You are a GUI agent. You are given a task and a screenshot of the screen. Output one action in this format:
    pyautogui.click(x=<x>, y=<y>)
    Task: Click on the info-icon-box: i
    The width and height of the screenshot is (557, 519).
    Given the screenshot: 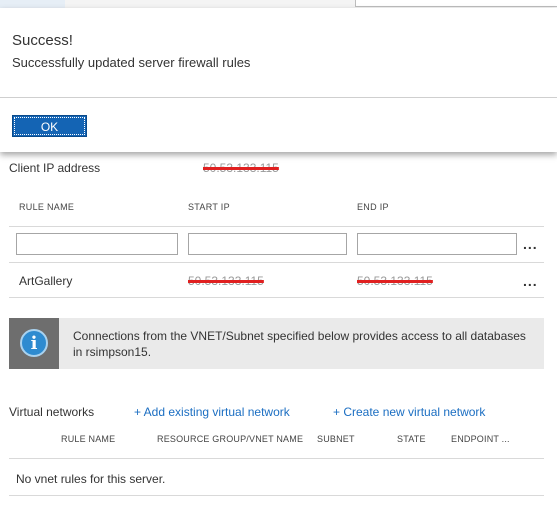 What is the action you would take?
    pyautogui.click(x=34, y=343)
    